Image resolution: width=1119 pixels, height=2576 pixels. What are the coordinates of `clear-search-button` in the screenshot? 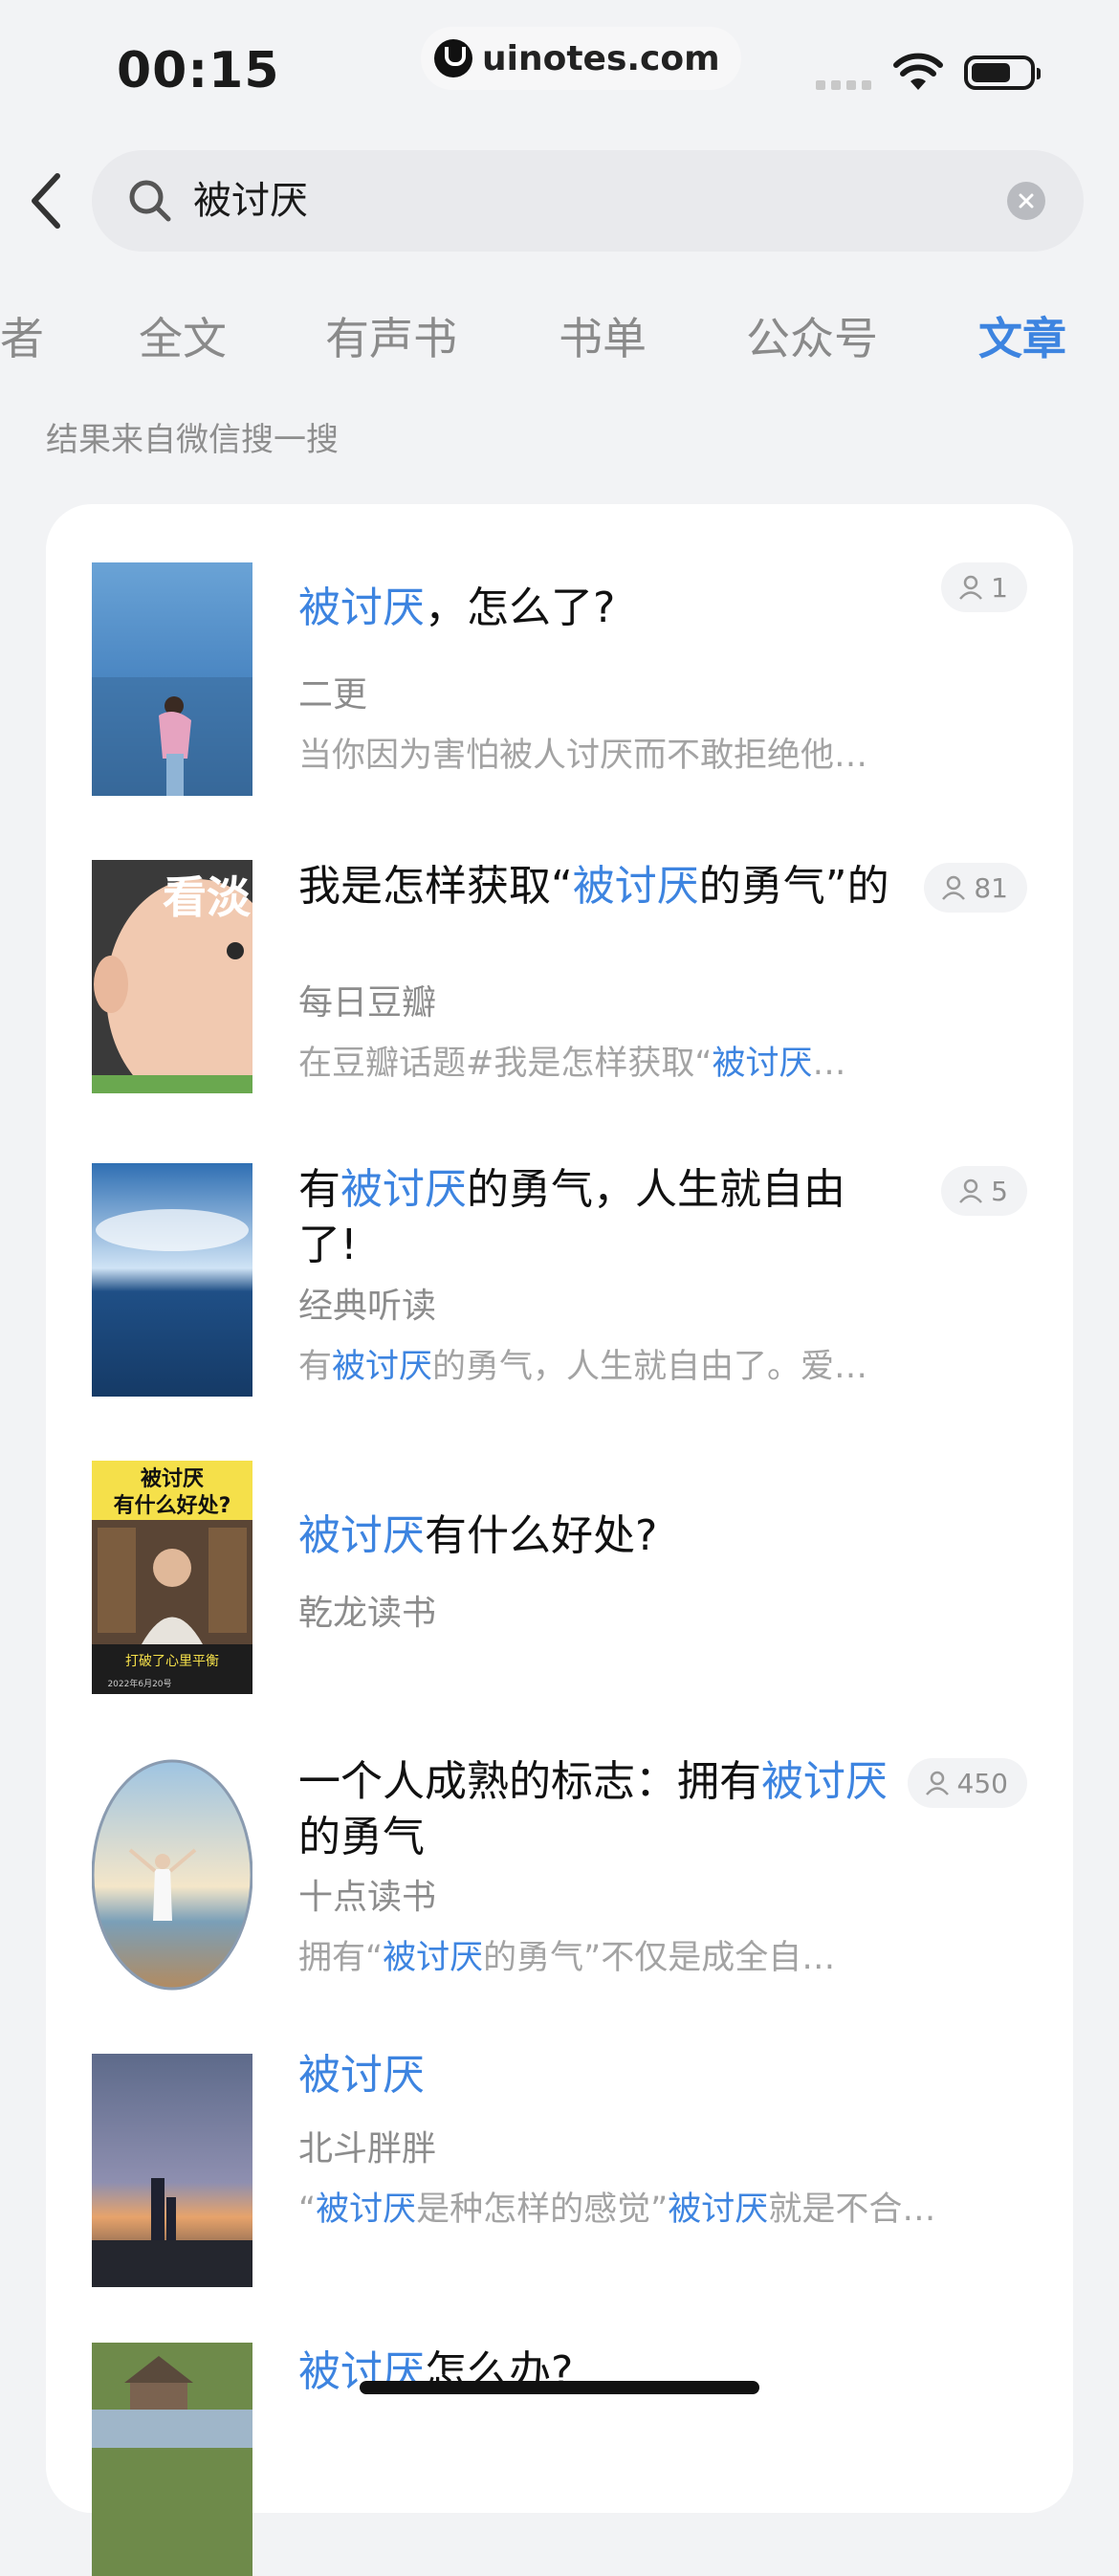 It's located at (1026, 201).